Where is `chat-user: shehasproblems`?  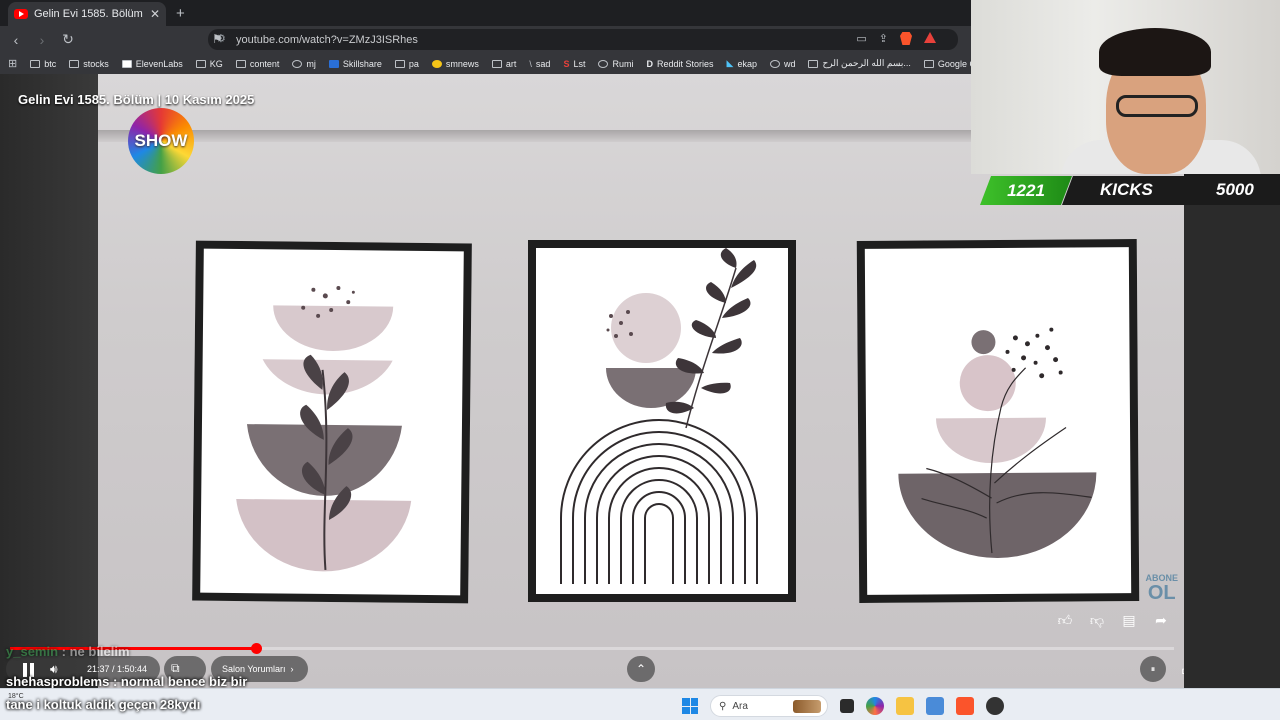 chat-user: shehasproblems is located at coordinates (58, 681).